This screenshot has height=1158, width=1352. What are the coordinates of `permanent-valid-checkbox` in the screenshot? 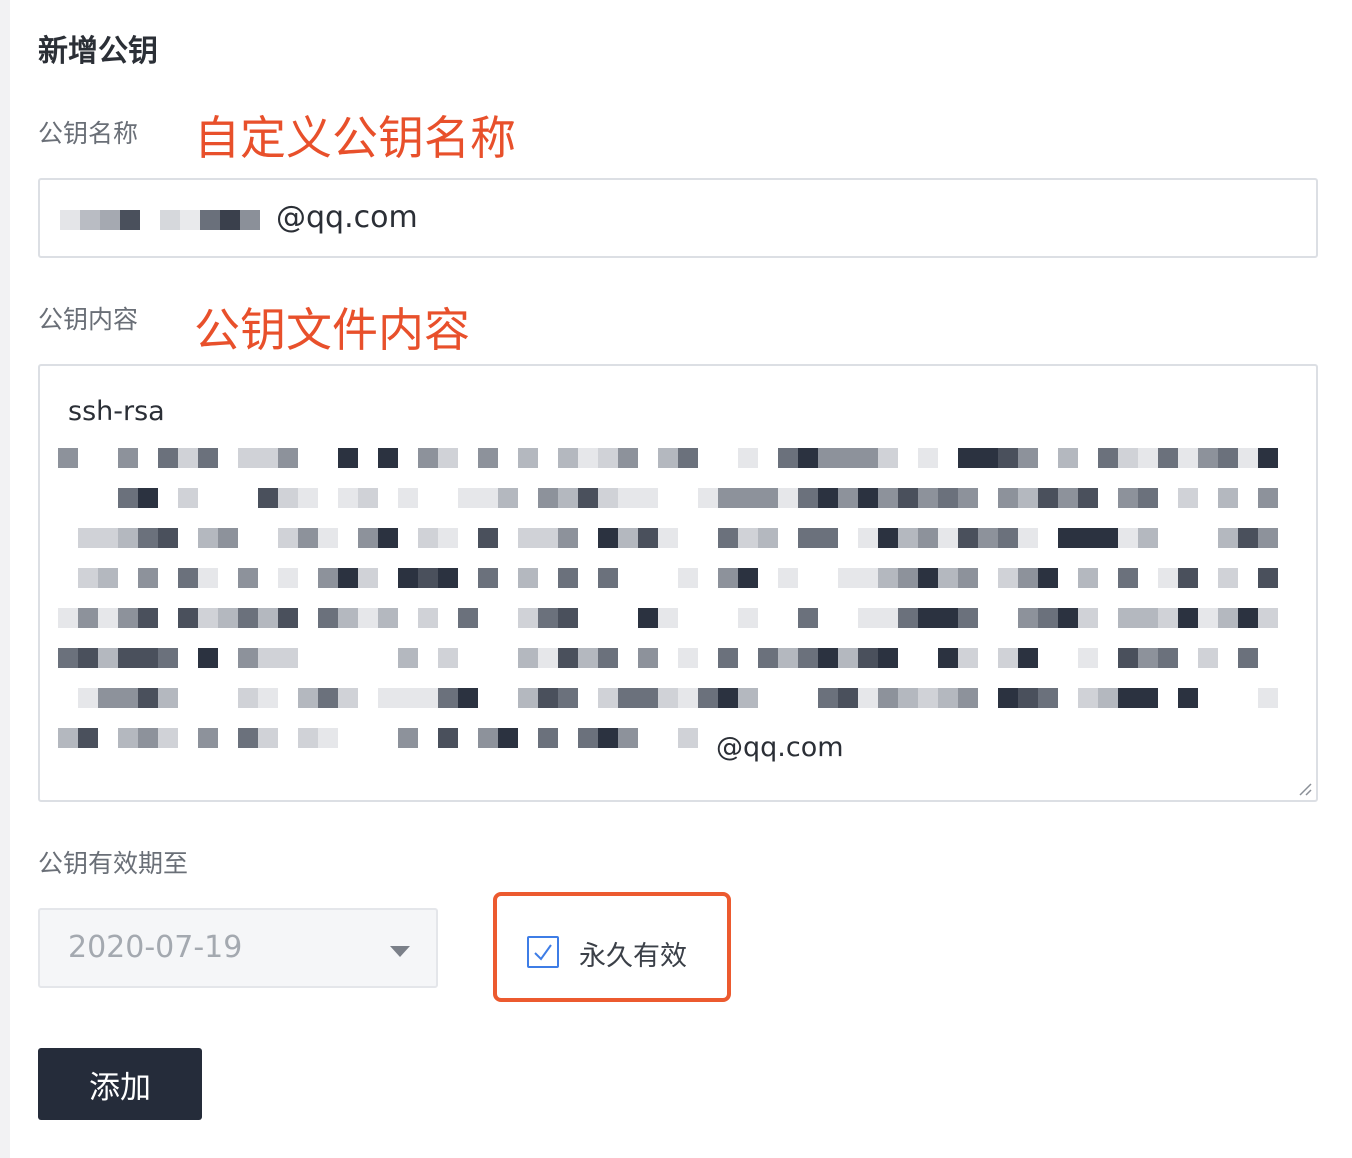 It's located at (543, 952).